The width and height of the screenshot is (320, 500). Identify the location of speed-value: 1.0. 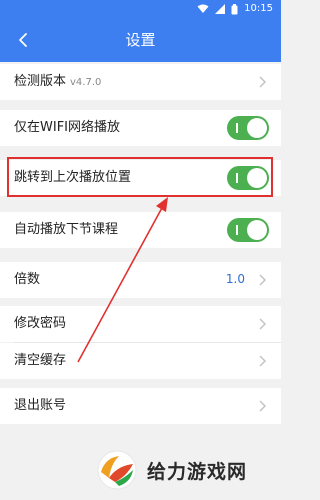
(235, 279).